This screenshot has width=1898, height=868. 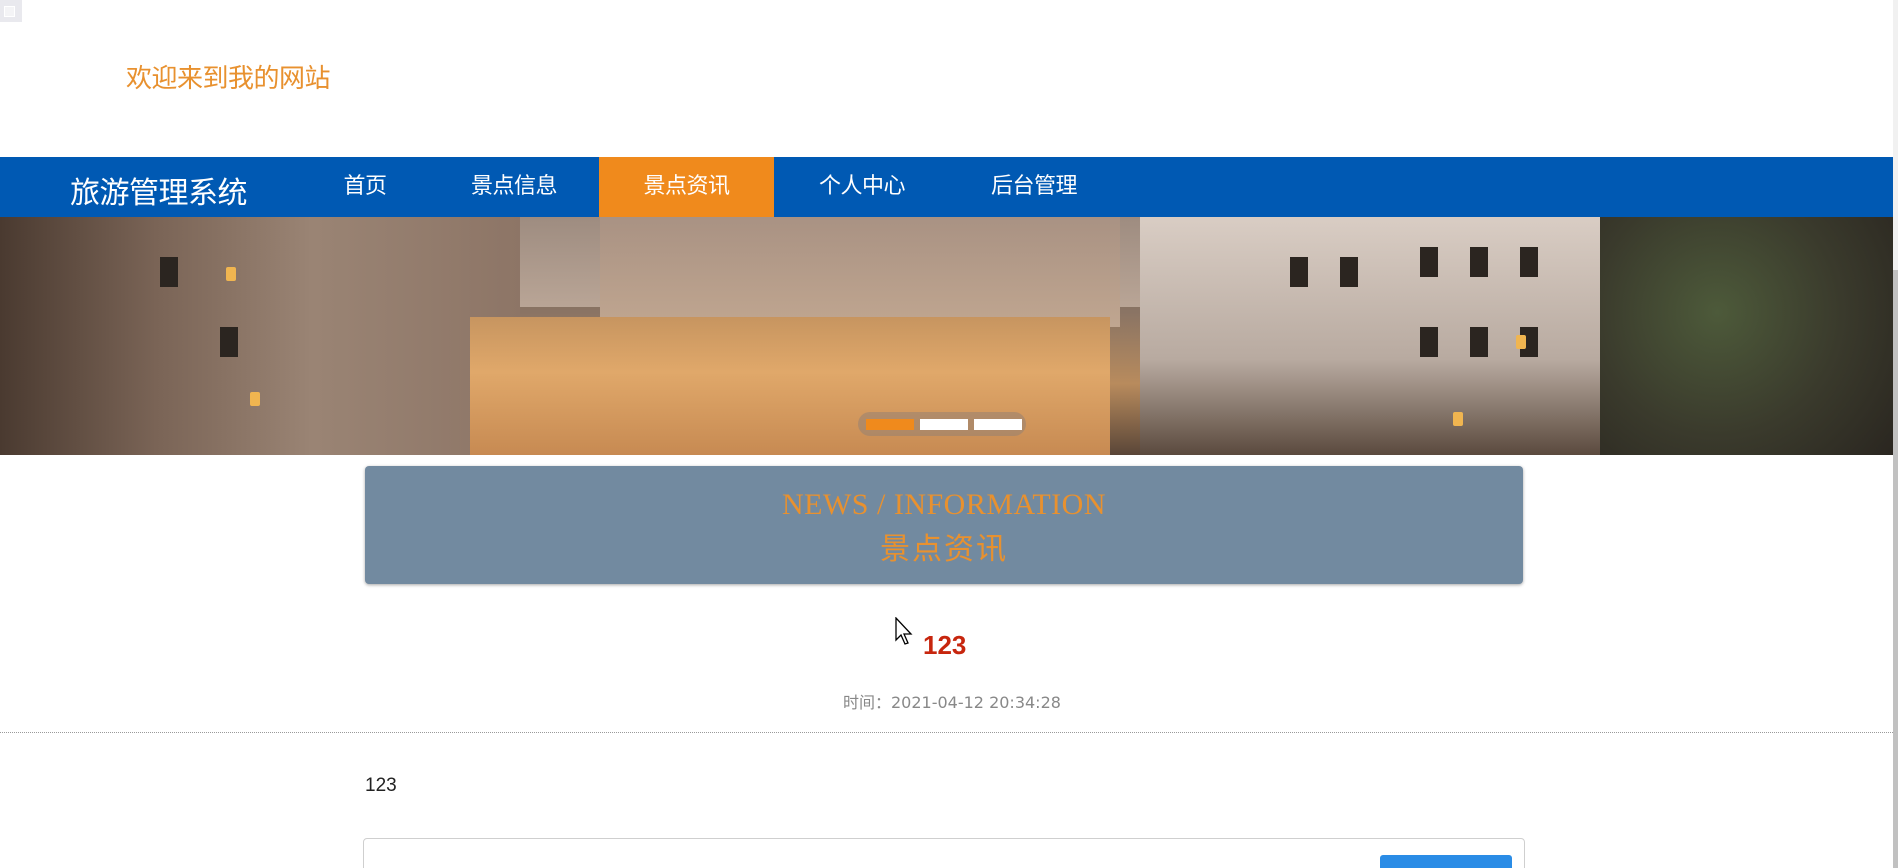 What do you see at coordinates (944, 504) in the screenshot?
I see `section-heading-english: NEWS / INFORMATION` at bounding box center [944, 504].